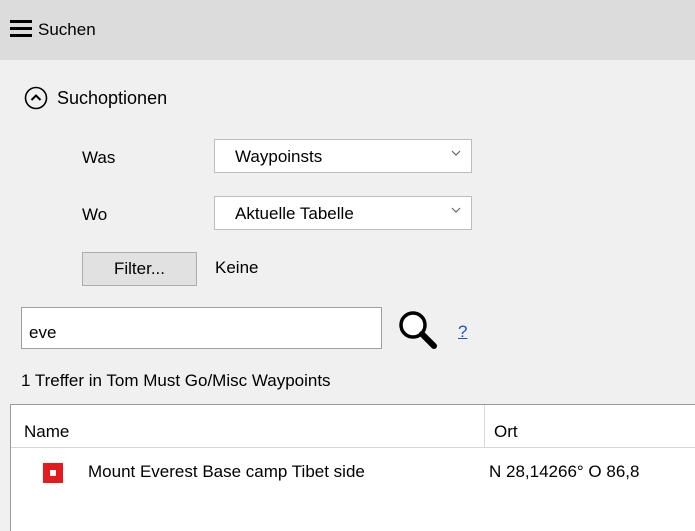 This screenshot has width=695, height=531. What do you see at coordinates (21, 30) in the screenshot?
I see `hamburger-menu-icon` at bounding box center [21, 30].